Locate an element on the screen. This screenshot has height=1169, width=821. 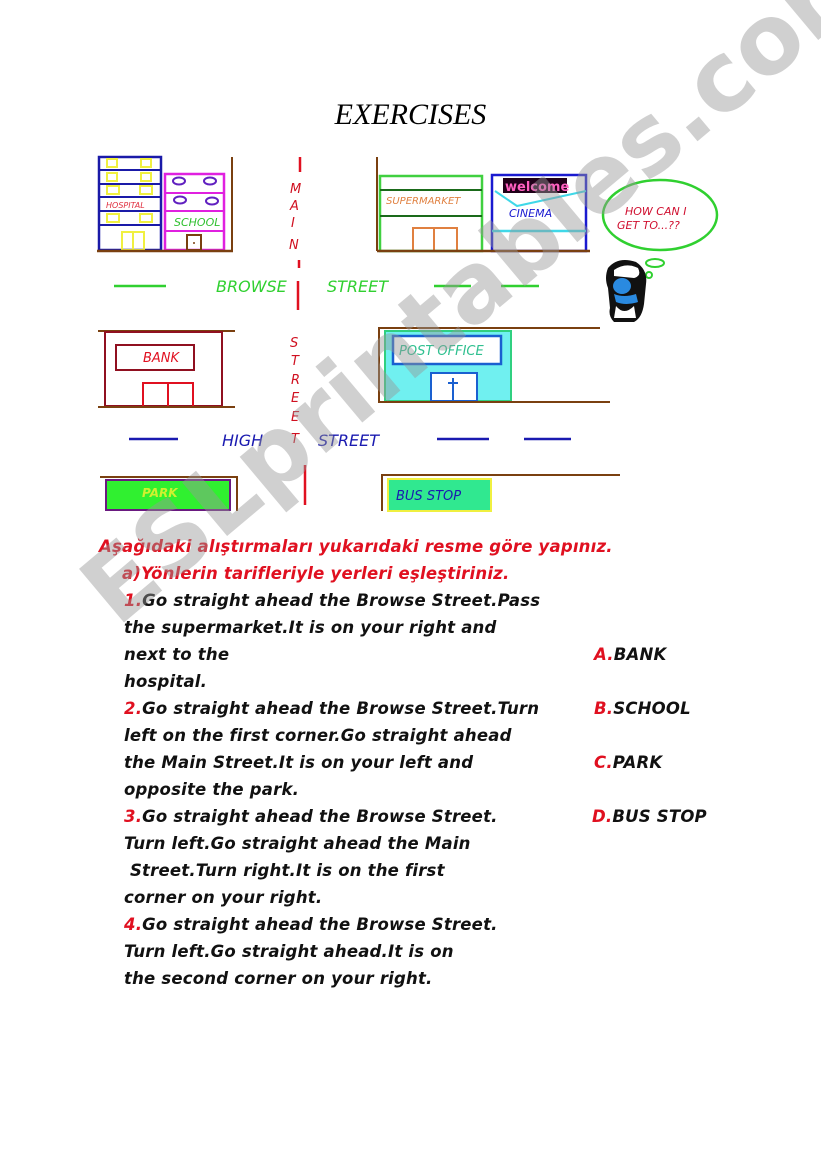
svg-text: S is located at coordinates (294, 343).